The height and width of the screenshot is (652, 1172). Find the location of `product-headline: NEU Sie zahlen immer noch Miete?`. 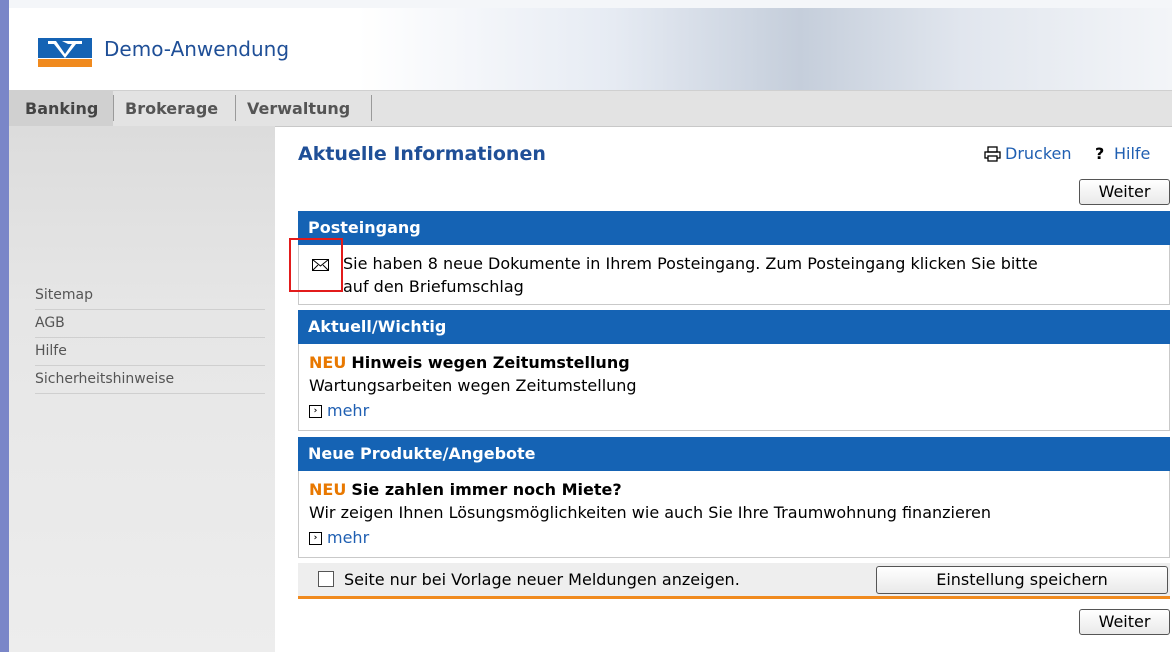

product-headline: NEU Sie zahlen immer noch Miete? is located at coordinates (465, 489).